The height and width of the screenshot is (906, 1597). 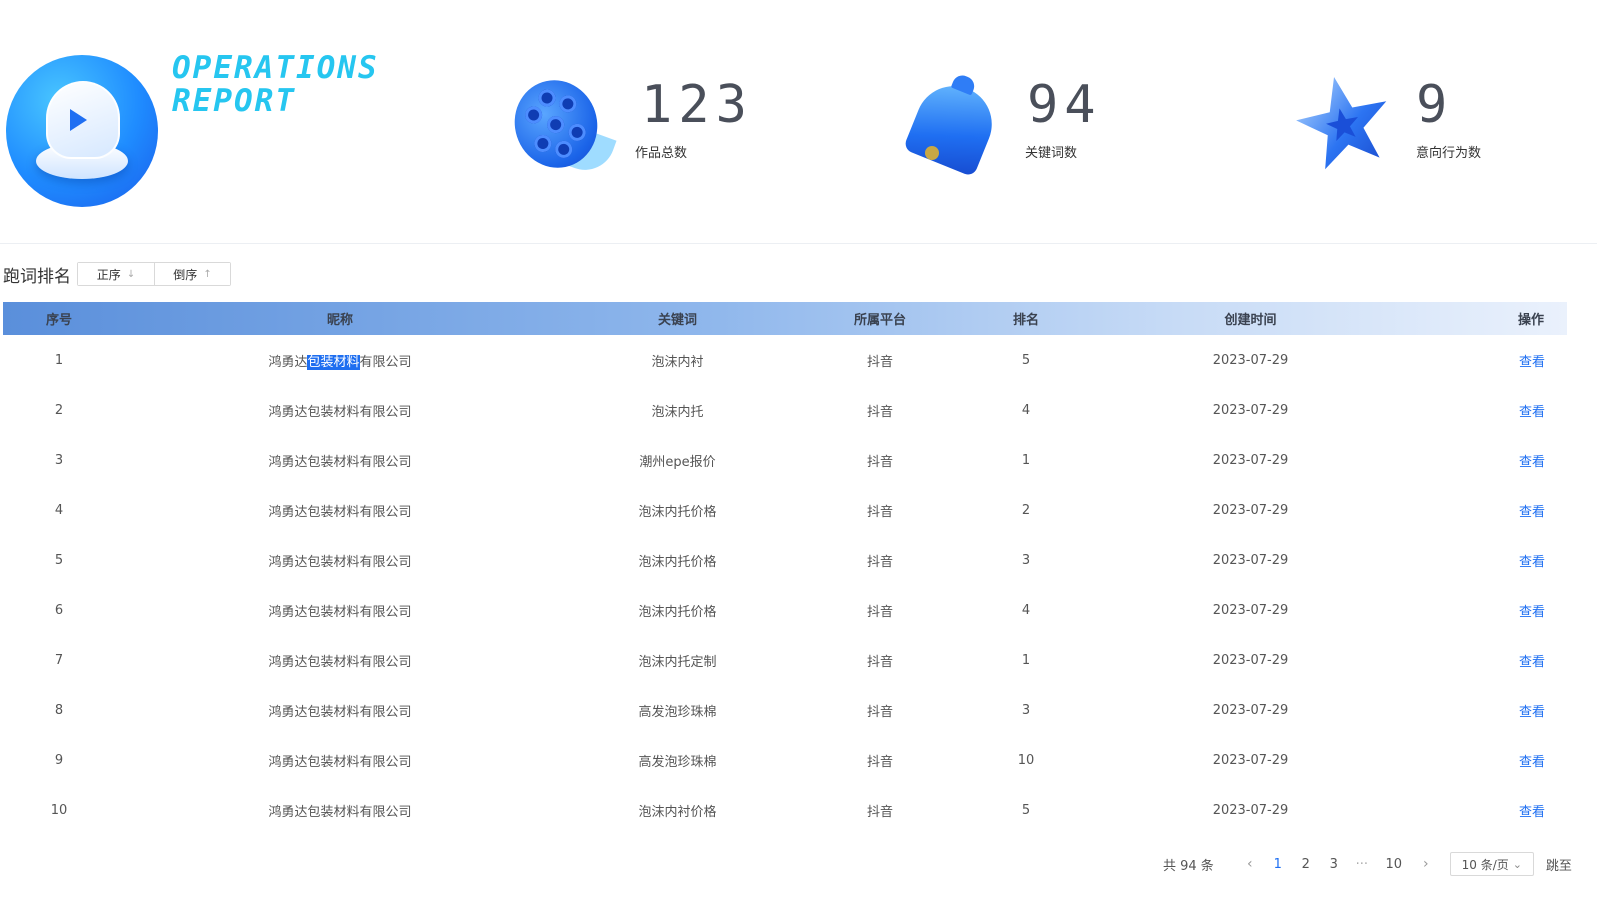 What do you see at coordinates (785, 761) in the screenshot?
I see `table-row: 9 鸿勇达包装材料有限公司 高发泡珍珠棉 抖音 10 2023-07-29 查看` at bounding box center [785, 761].